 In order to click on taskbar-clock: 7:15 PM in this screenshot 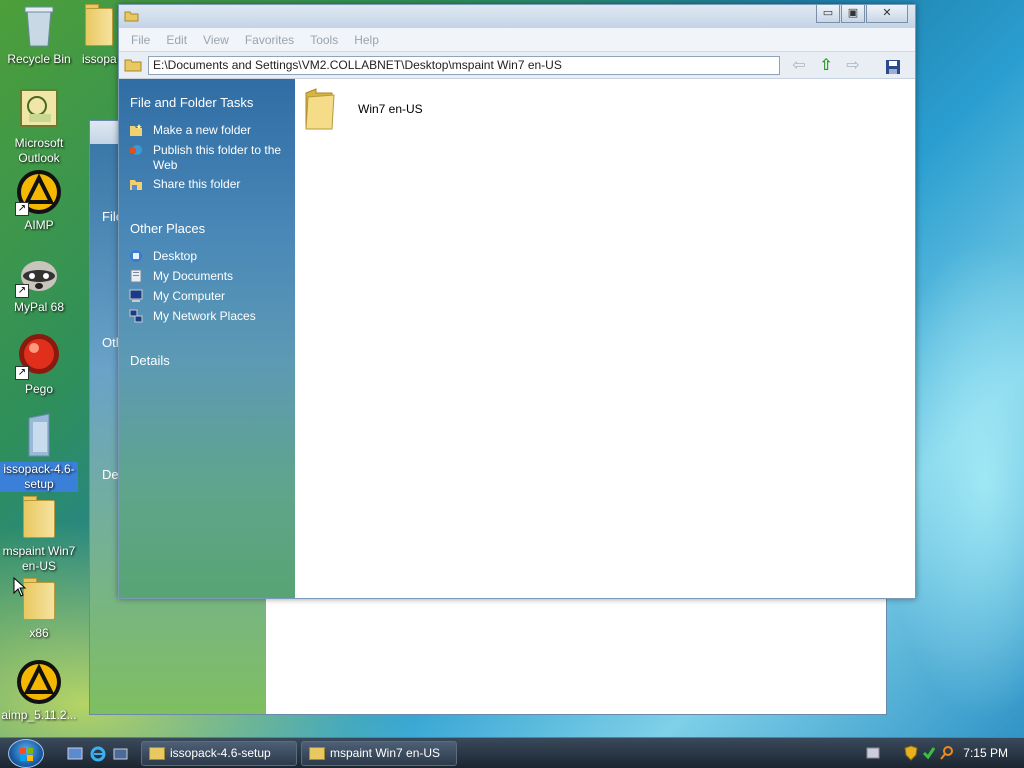, I will do `click(985, 753)`.